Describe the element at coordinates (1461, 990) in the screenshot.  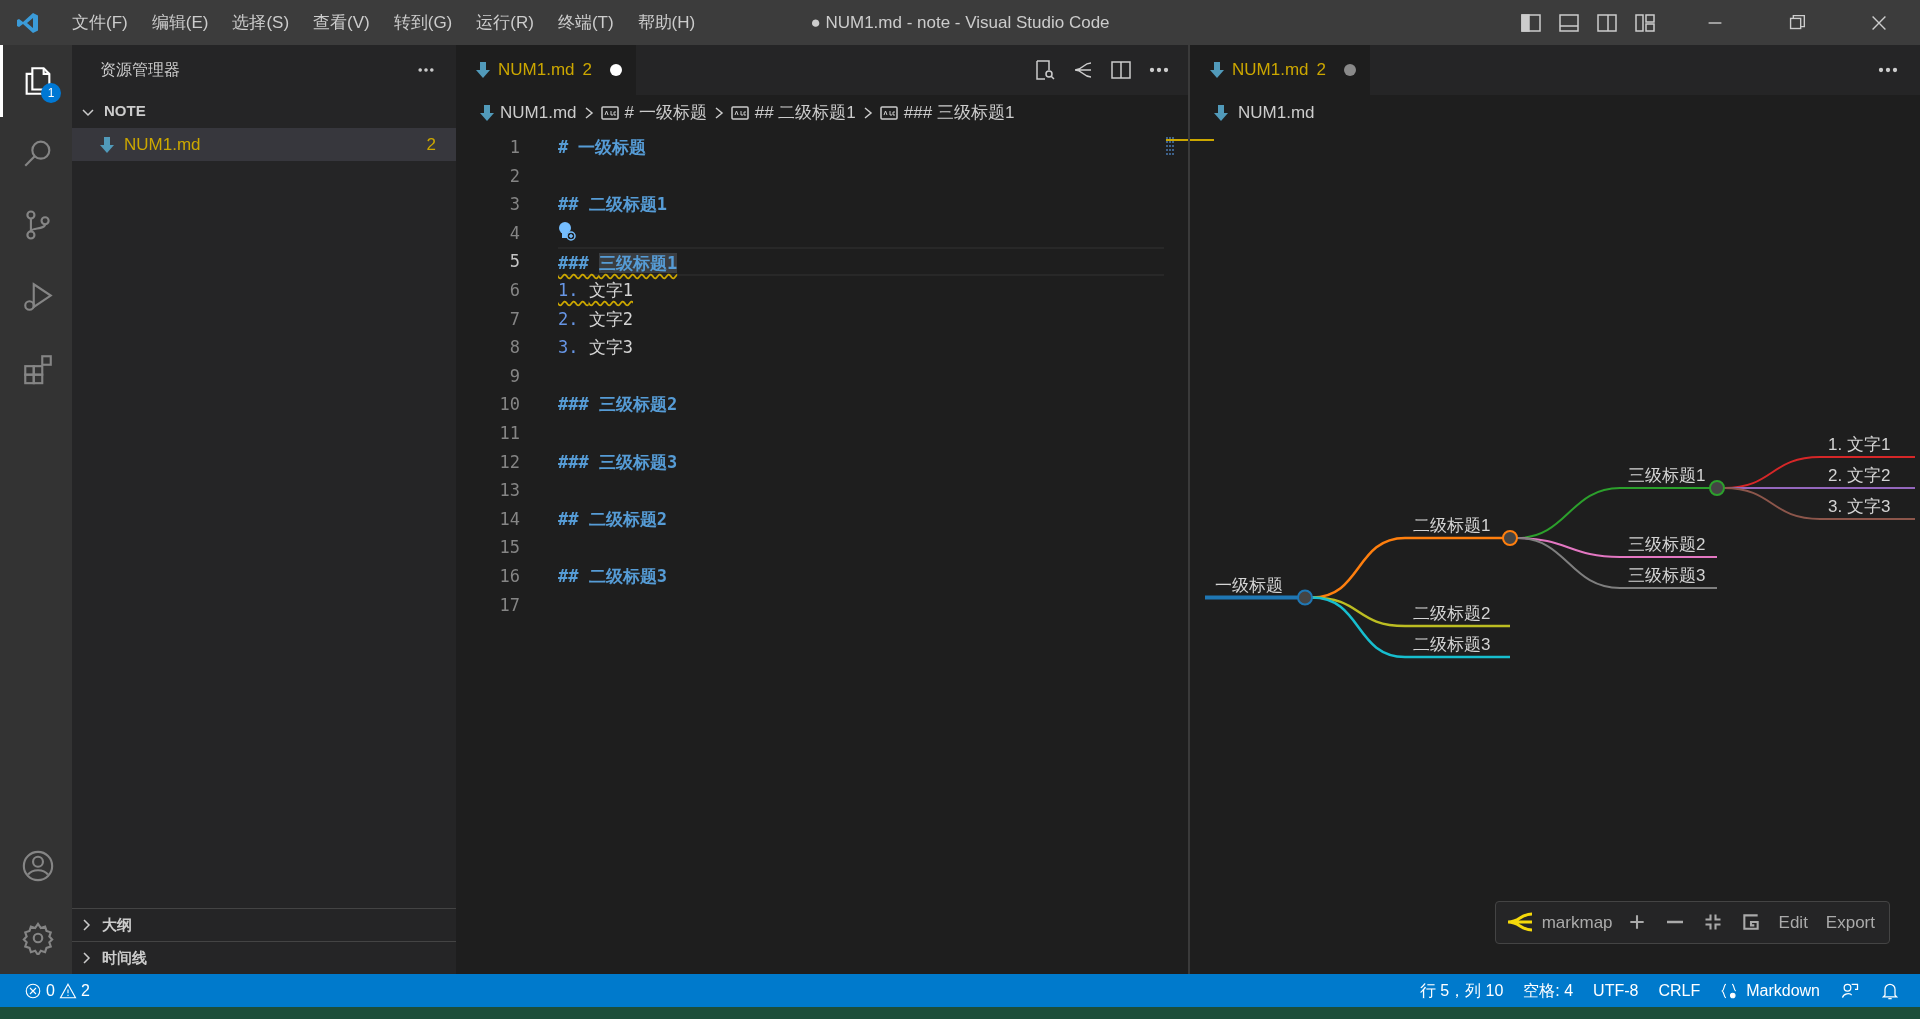
I see `status-item: 行 5，列 10` at that location.